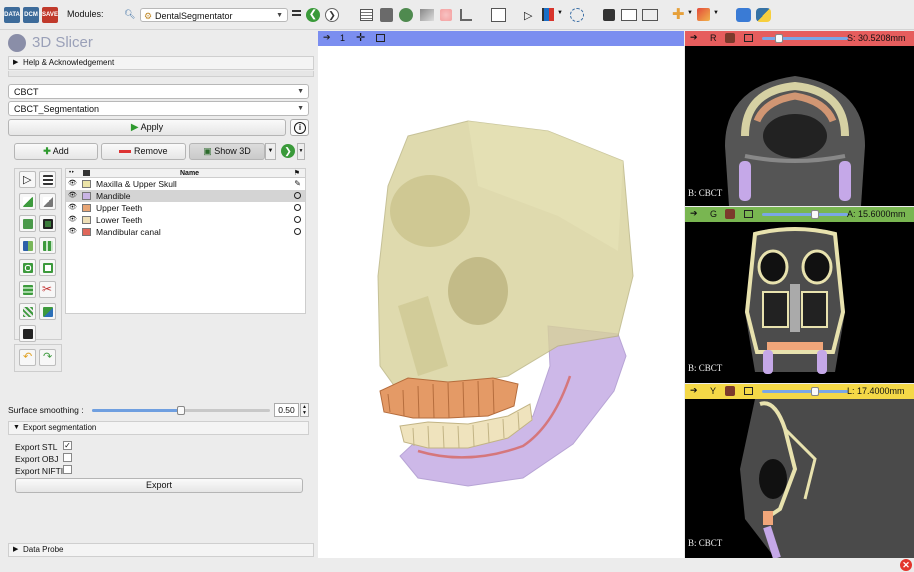 The height and width of the screenshot is (572, 914). Describe the element at coordinates (67, 457) in the screenshot. I see `export-obj-checkbox` at that location.